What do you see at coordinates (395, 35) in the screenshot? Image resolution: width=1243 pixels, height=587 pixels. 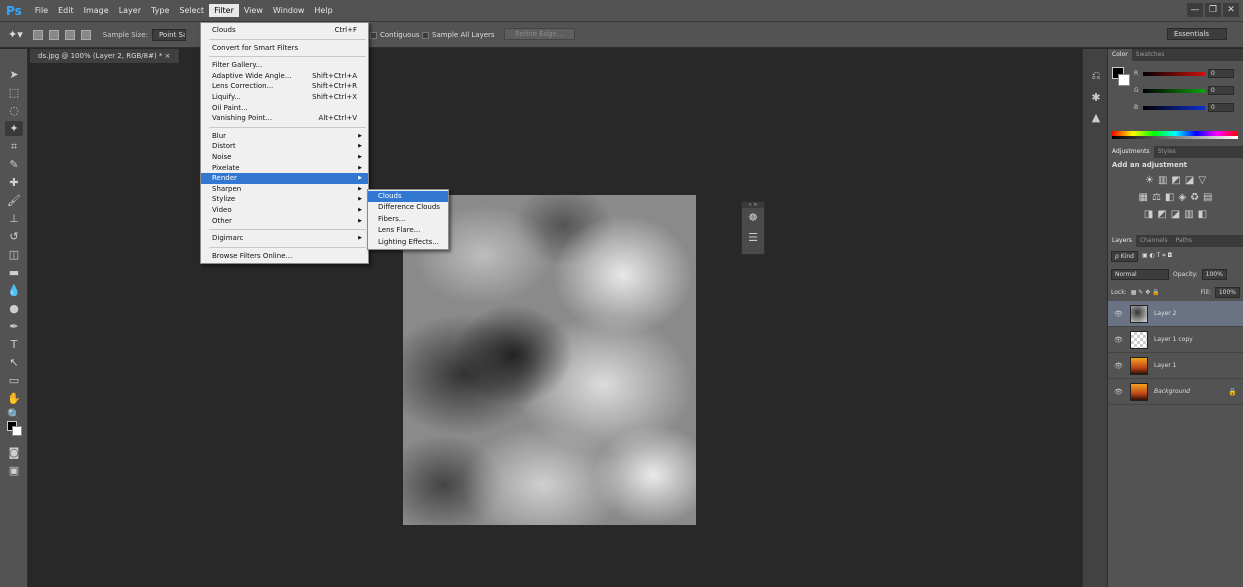 I see `contiguous-checkbox: Contiguous` at bounding box center [395, 35].